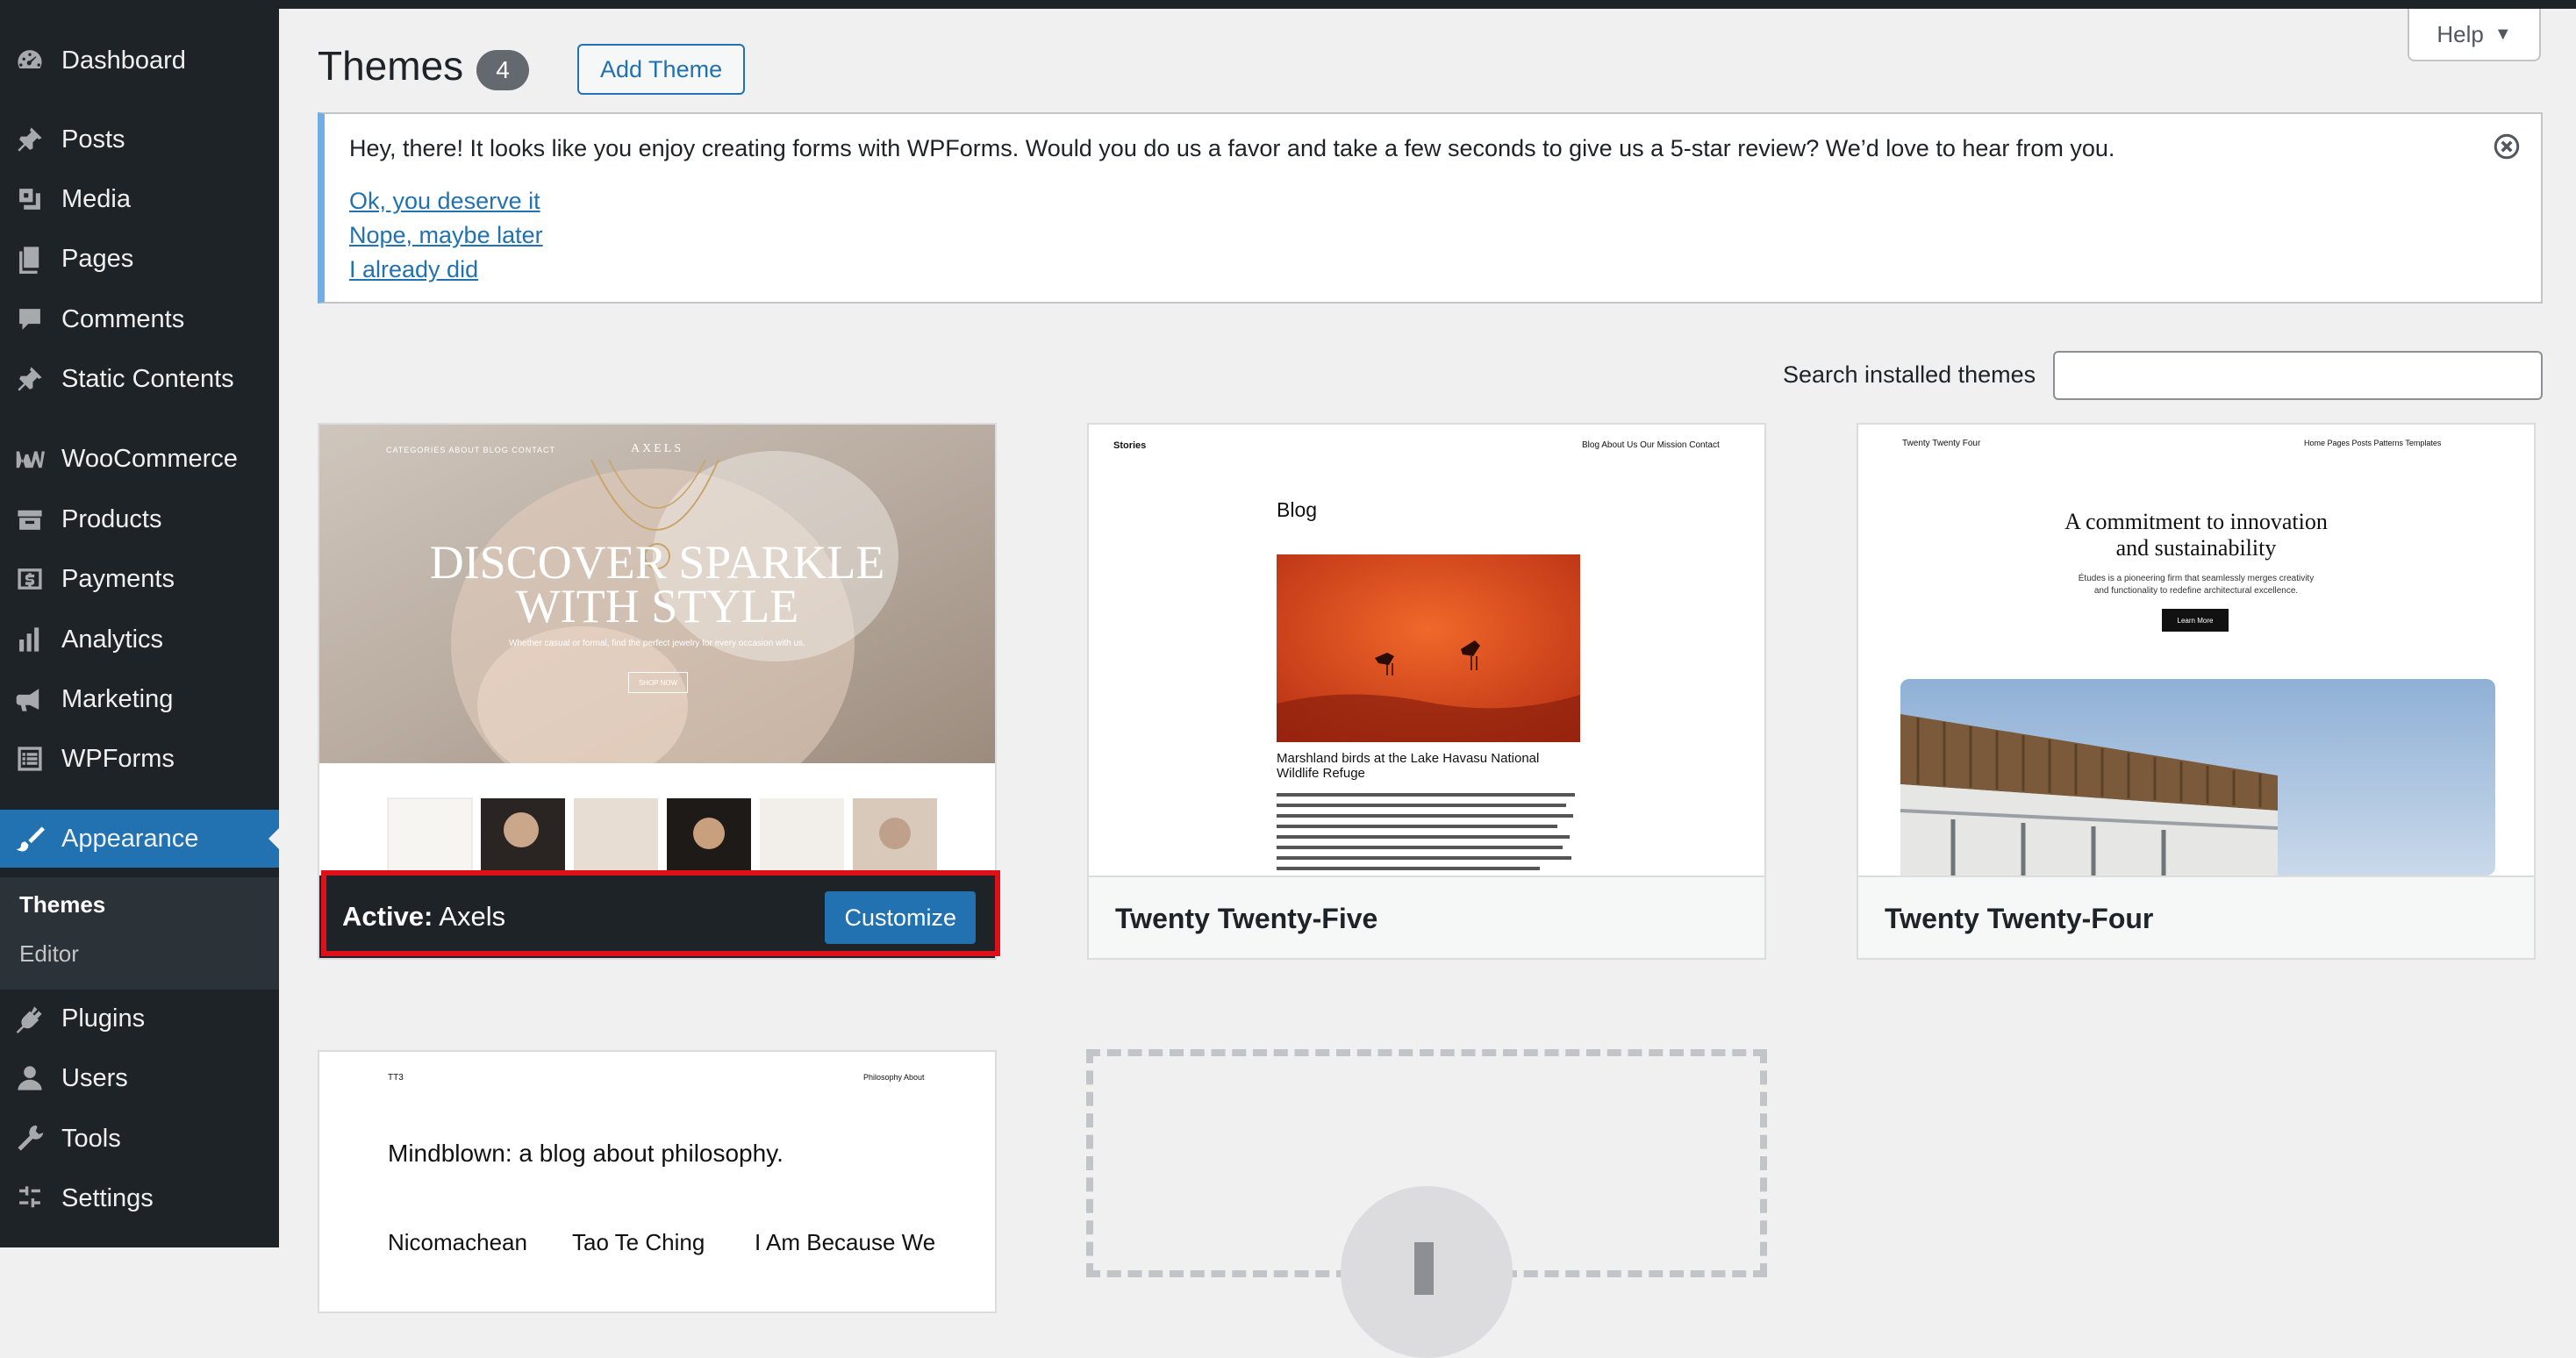 The width and height of the screenshot is (2576, 1358). Describe the element at coordinates (123, 60) in the screenshot. I see `sidebar-item-label: Dashboard` at that location.